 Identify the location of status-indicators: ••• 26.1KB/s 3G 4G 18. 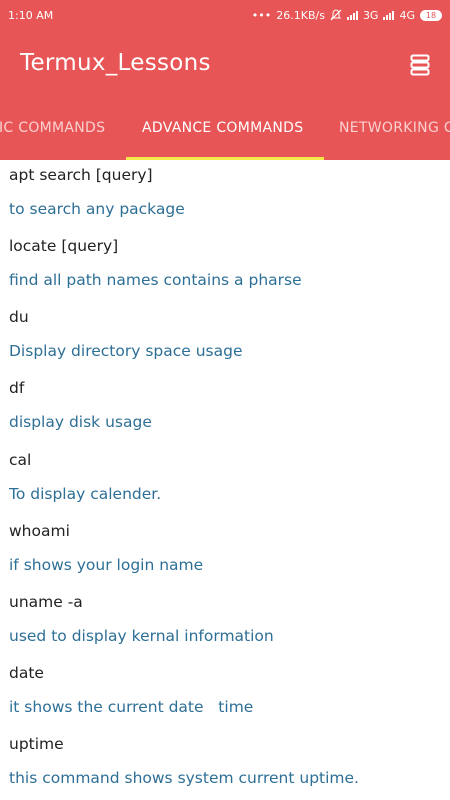
(347, 15).